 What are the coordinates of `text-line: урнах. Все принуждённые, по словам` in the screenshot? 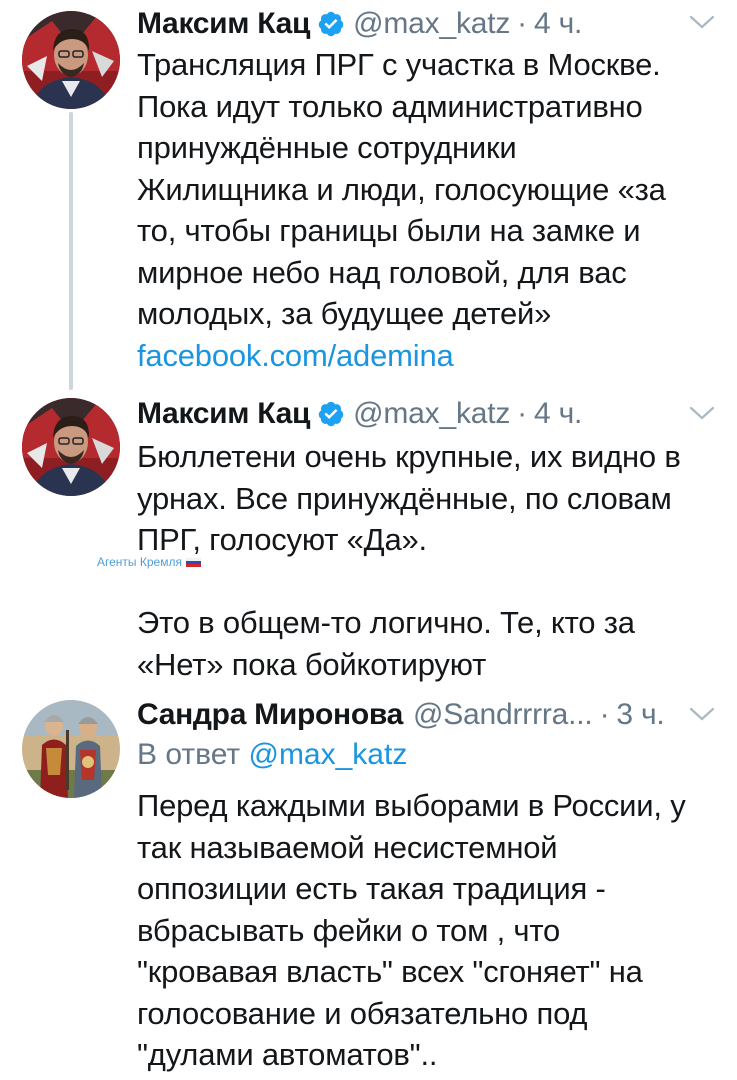 It's located at (404, 498).